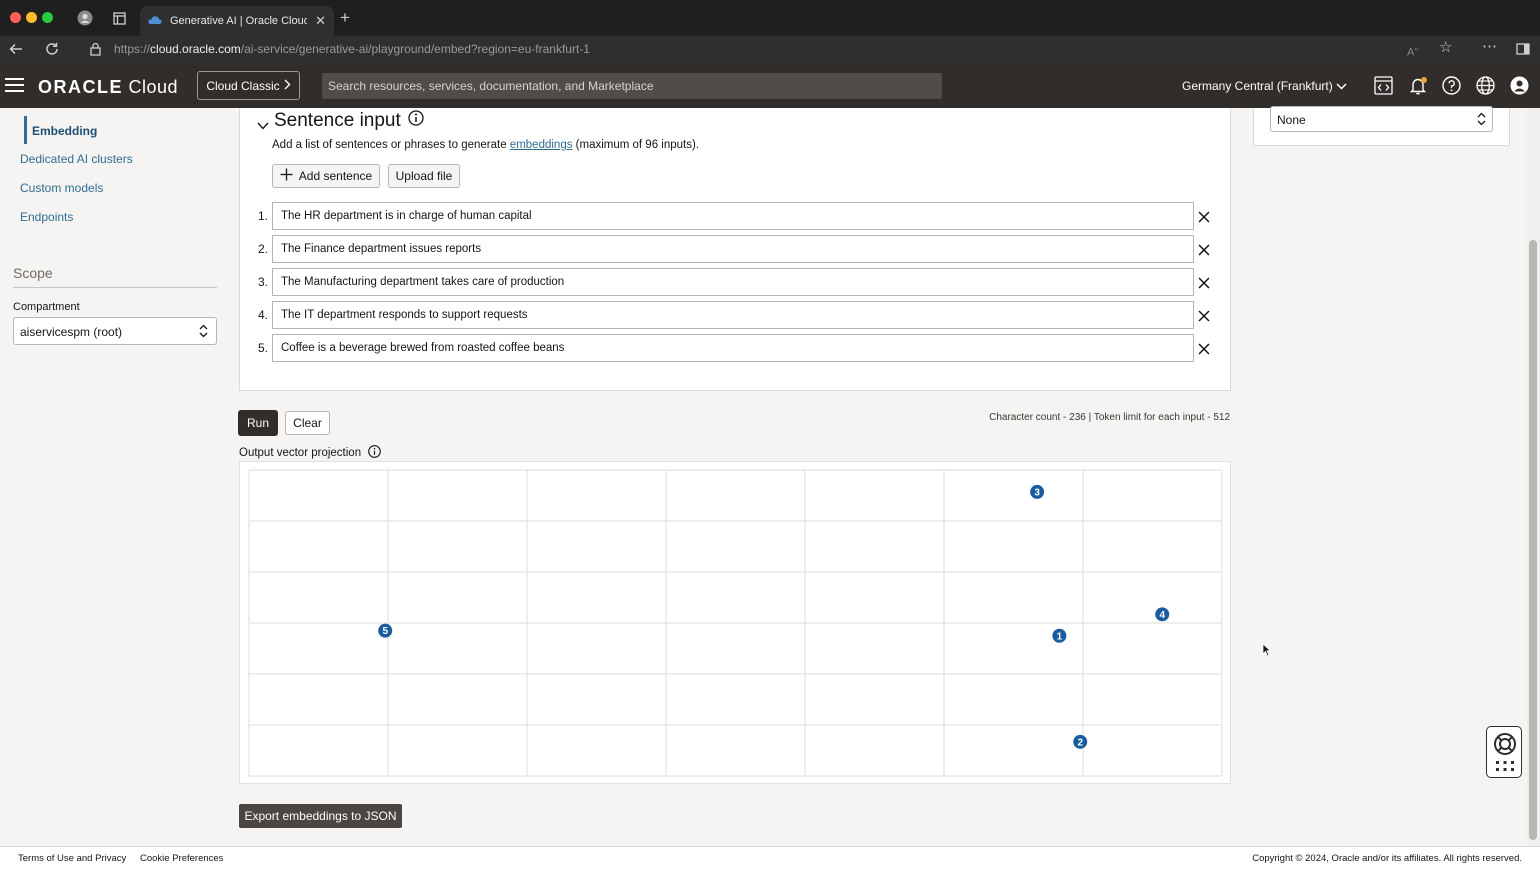 The image size is (1540, 871). I want to click on scatter-point-2: 2, so click(1080, 741).